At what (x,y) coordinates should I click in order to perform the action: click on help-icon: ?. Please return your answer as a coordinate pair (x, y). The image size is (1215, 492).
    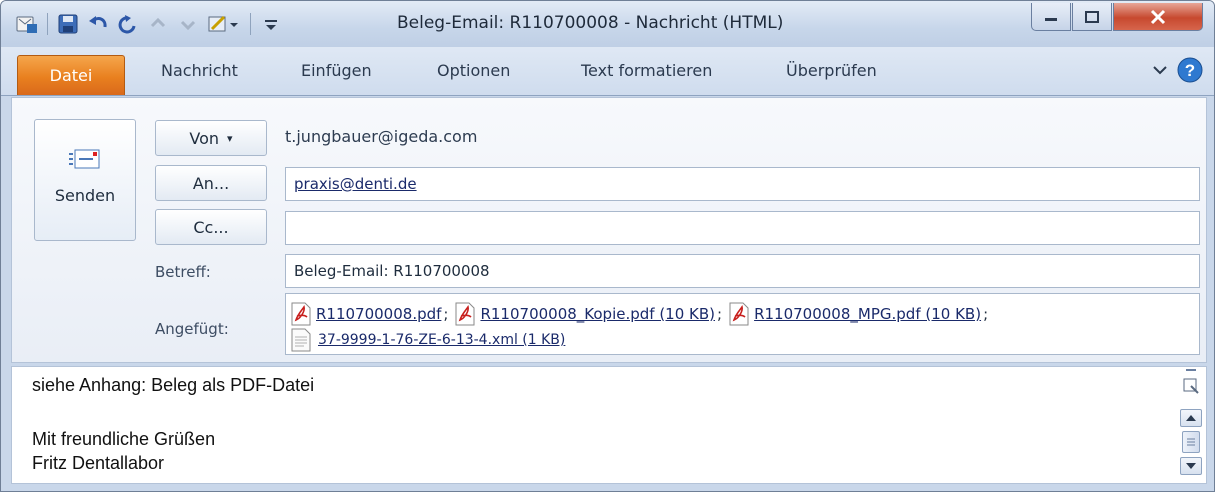
    Looking at the image, I should click on (1190, 70).